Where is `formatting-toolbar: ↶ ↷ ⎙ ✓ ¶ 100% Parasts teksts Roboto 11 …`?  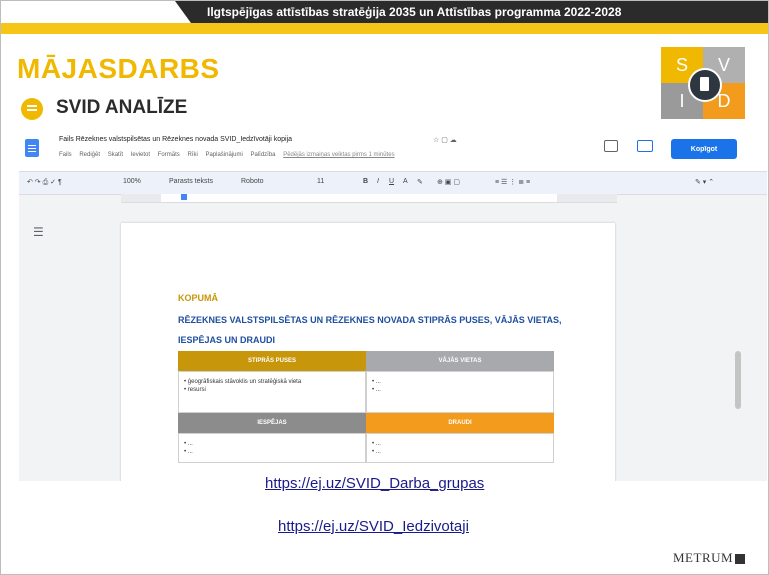
formatting-toolbar: ↶ ↷ ⎙ ✓ ¶ 100% Parasts teksts Roboto 11 … is located at coordinates (393, 183).